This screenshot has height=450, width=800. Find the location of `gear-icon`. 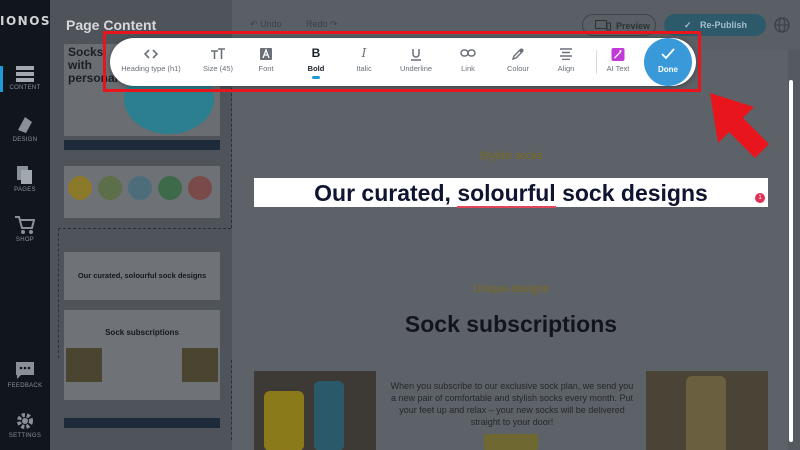

gear-icon is located at coordinates (25, 421).